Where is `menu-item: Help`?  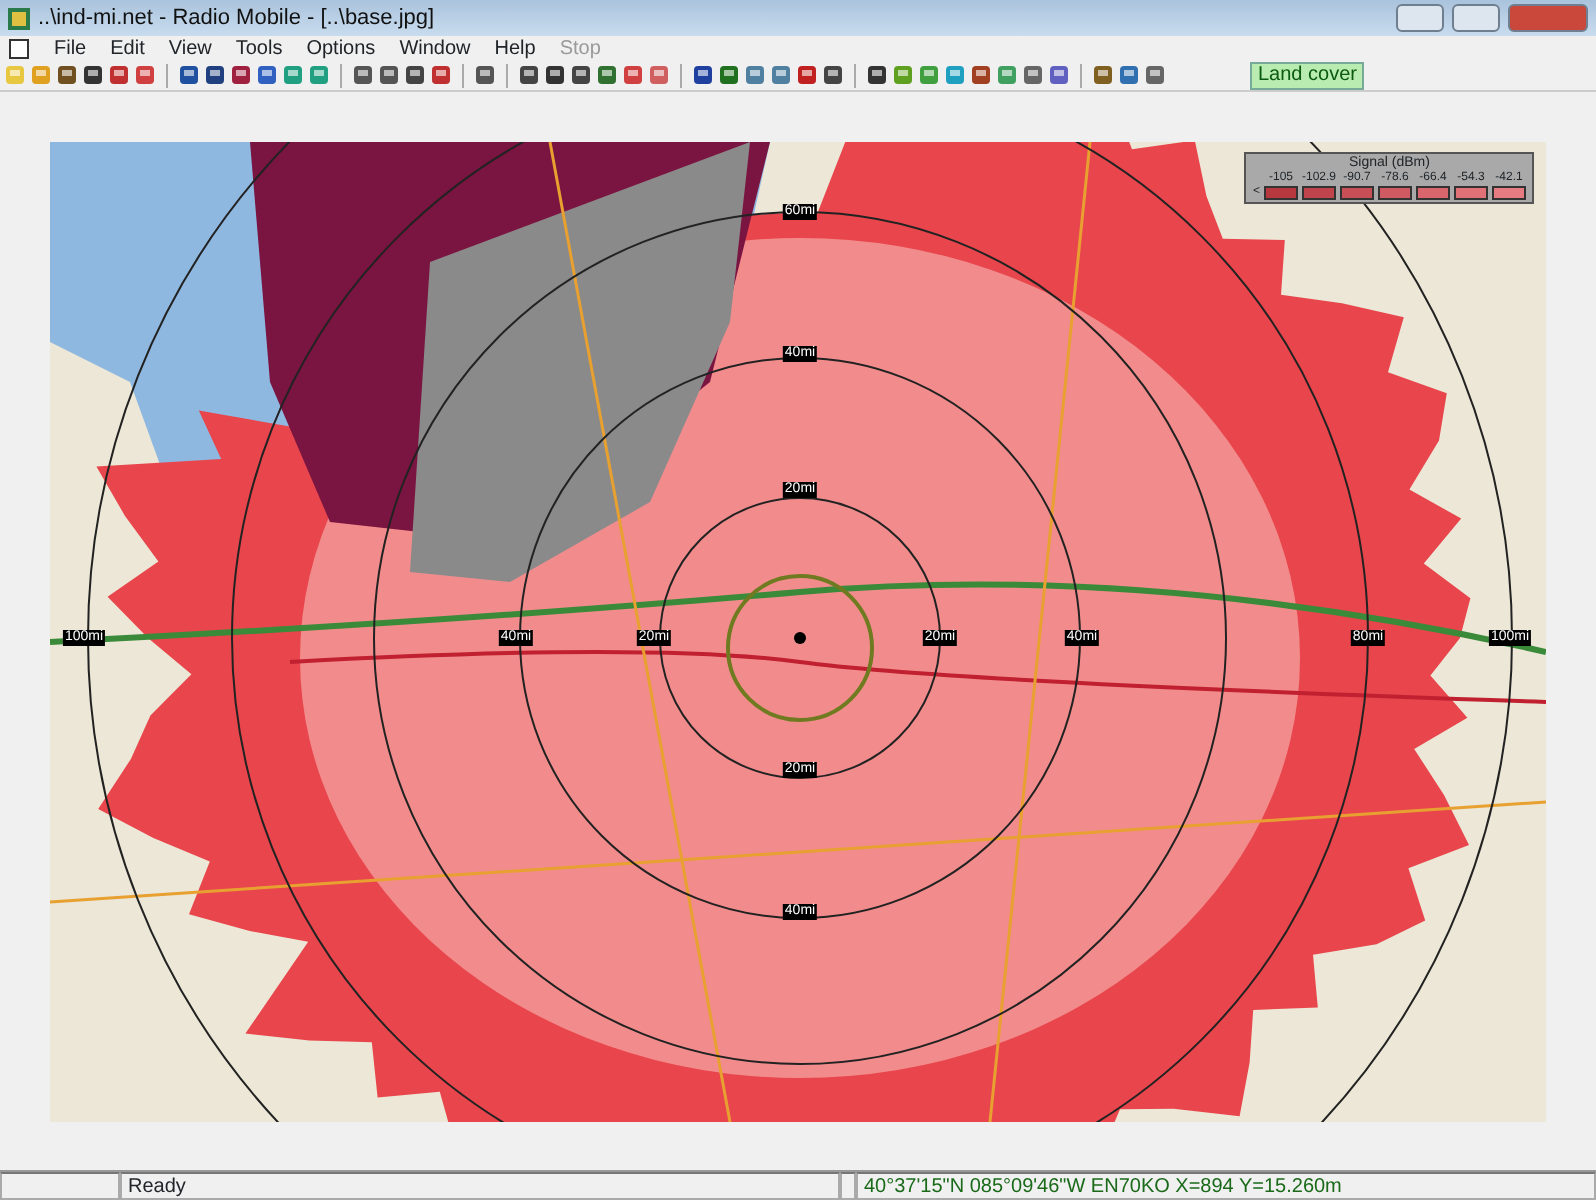 menu-item: Help is located at coordinates (515, 48).